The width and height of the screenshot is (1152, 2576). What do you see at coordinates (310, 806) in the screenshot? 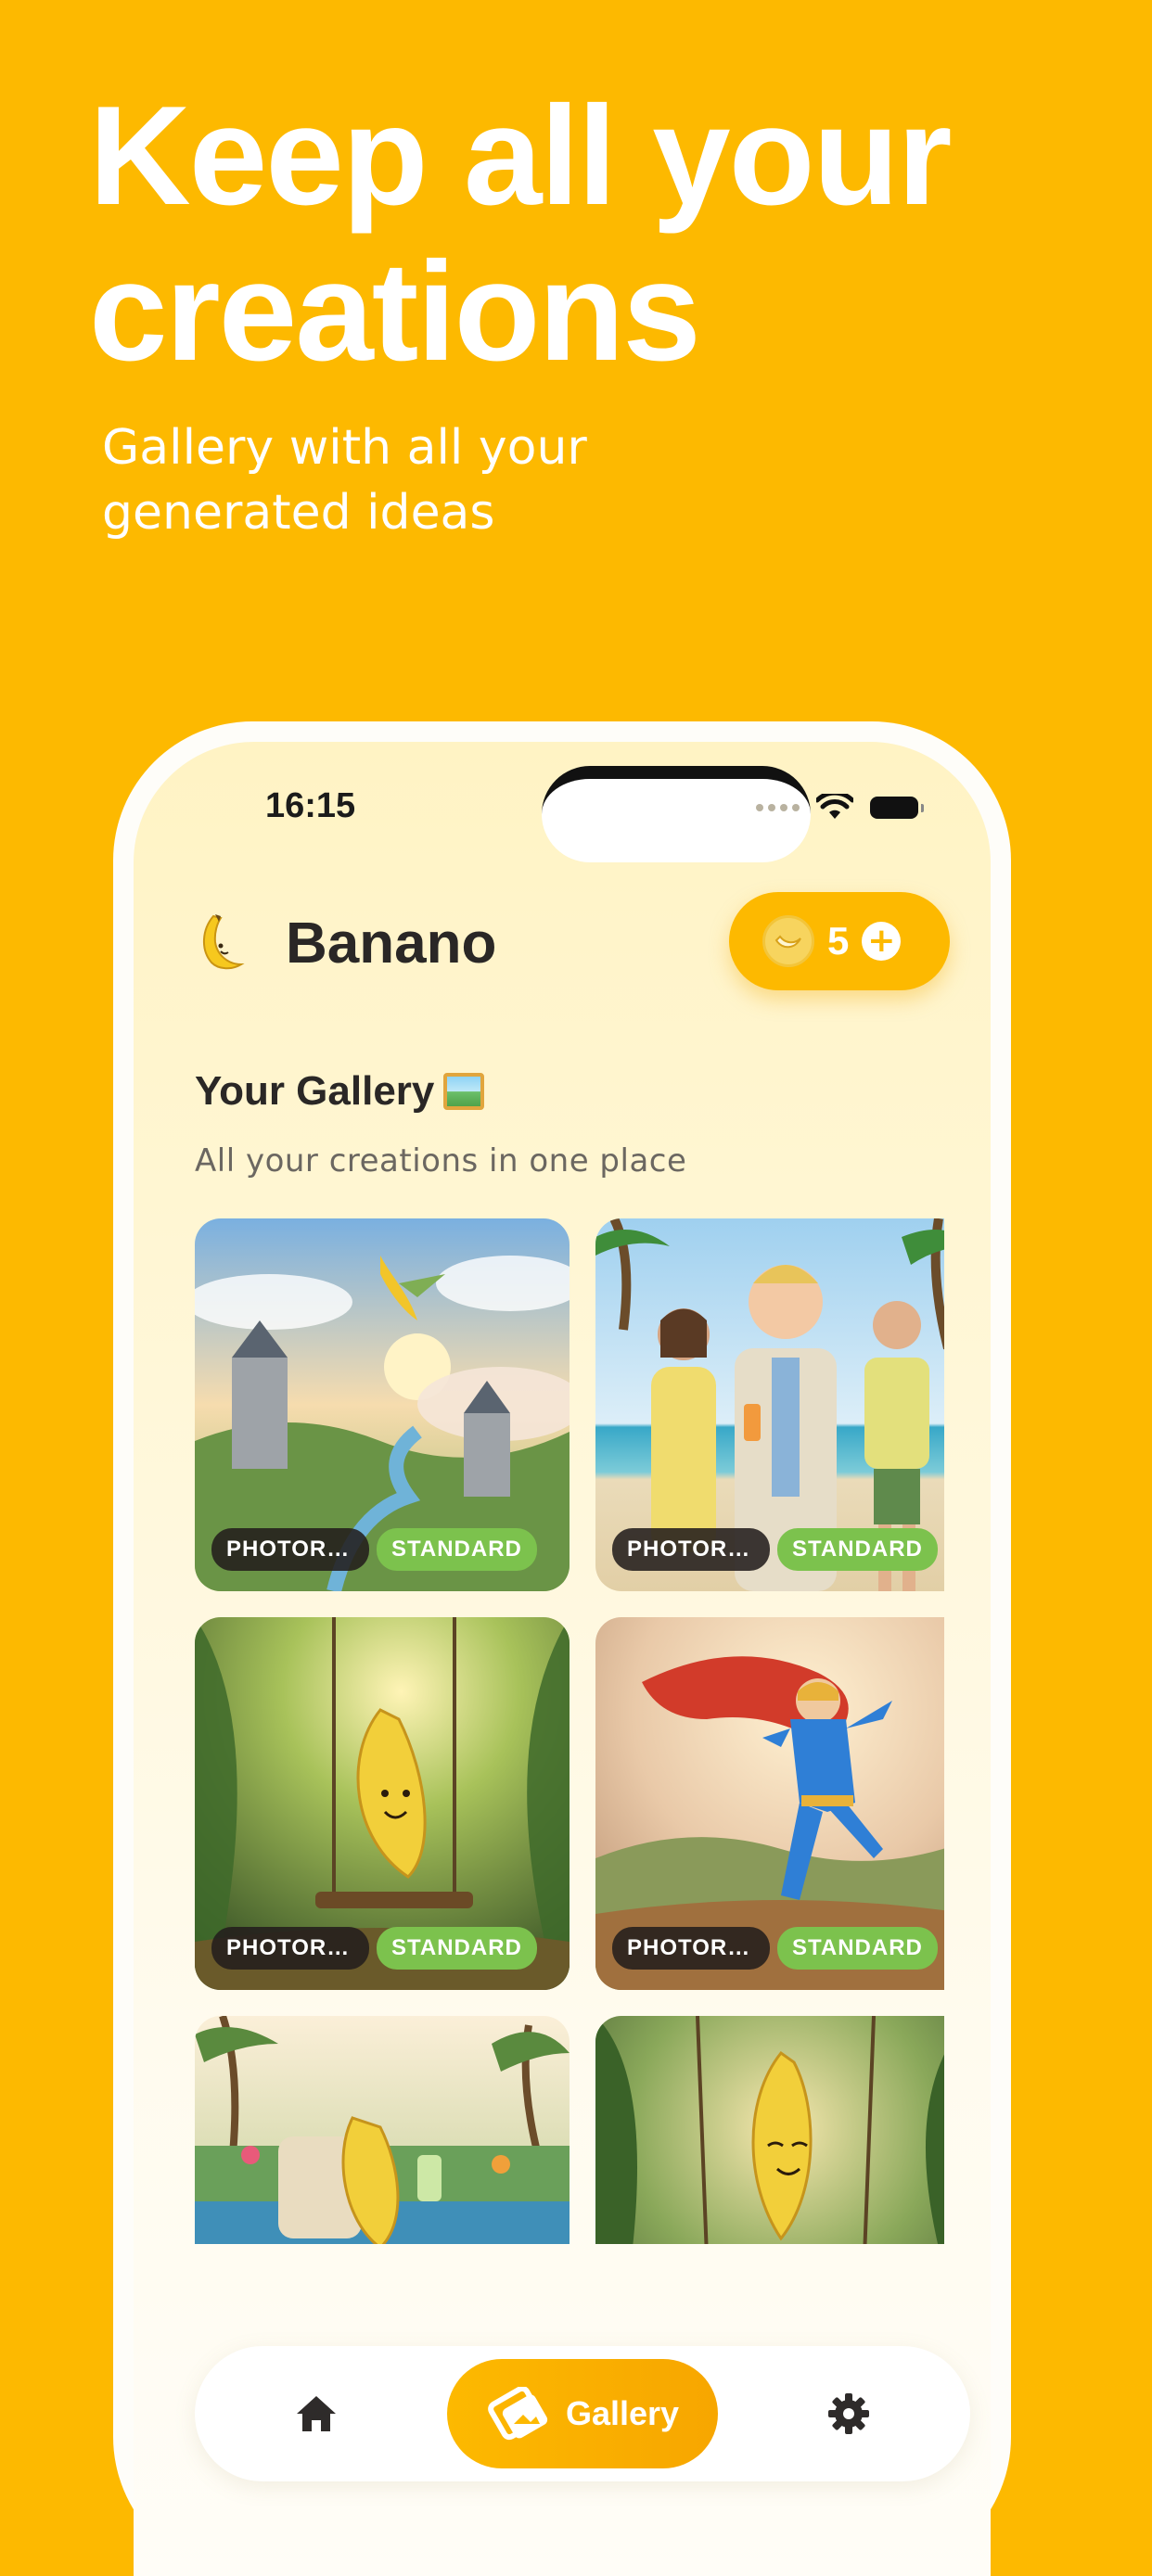
I see `status-time: 16:15` at bounding box center [310, 806].